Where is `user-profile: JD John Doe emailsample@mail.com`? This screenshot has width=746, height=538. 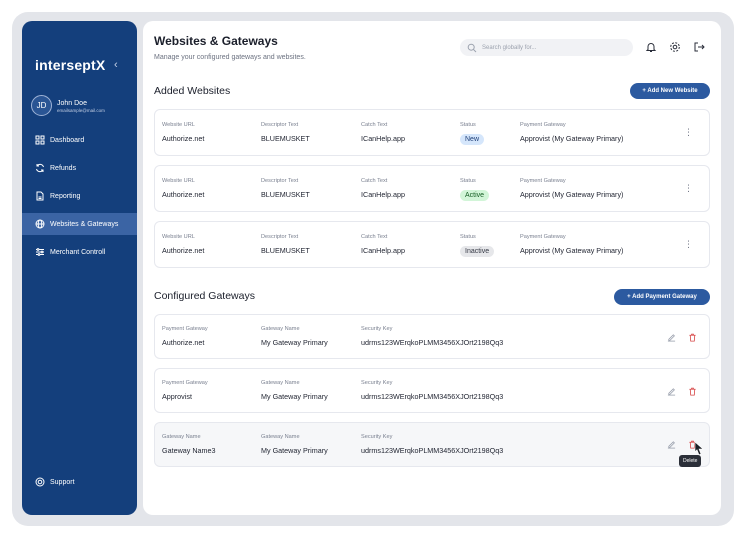 user-profile: JD John Doe emailsample@mail.com is located at coordinates (68, 105).